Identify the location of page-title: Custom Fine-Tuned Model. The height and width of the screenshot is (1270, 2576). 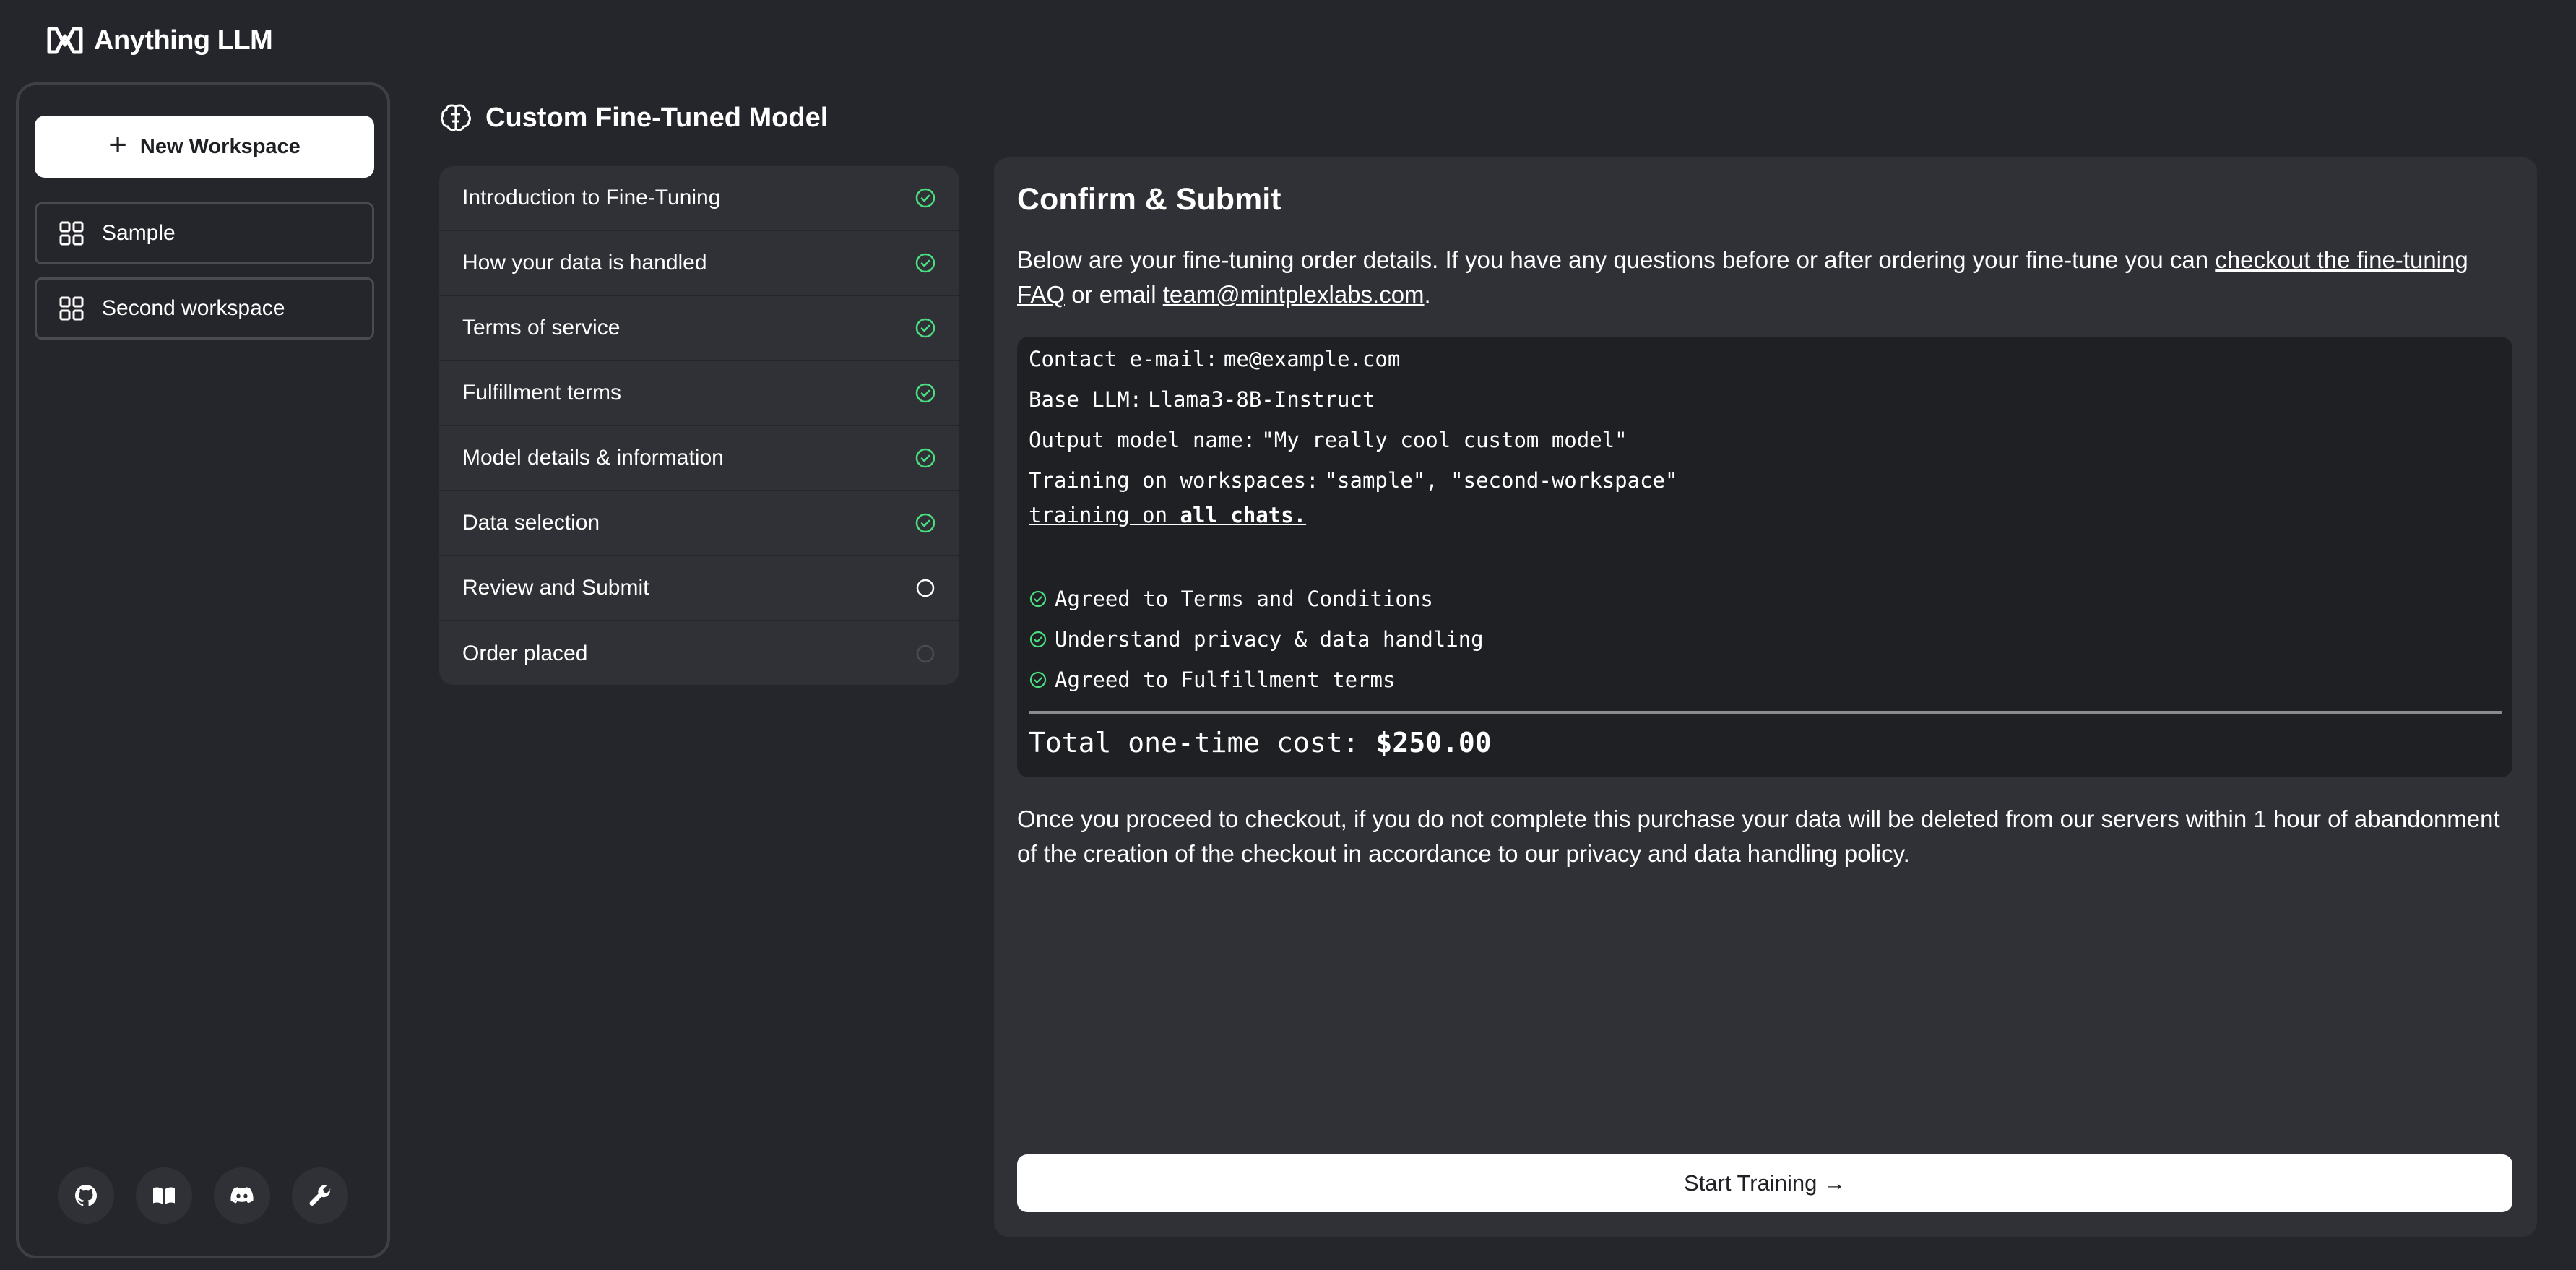
(657, 117).